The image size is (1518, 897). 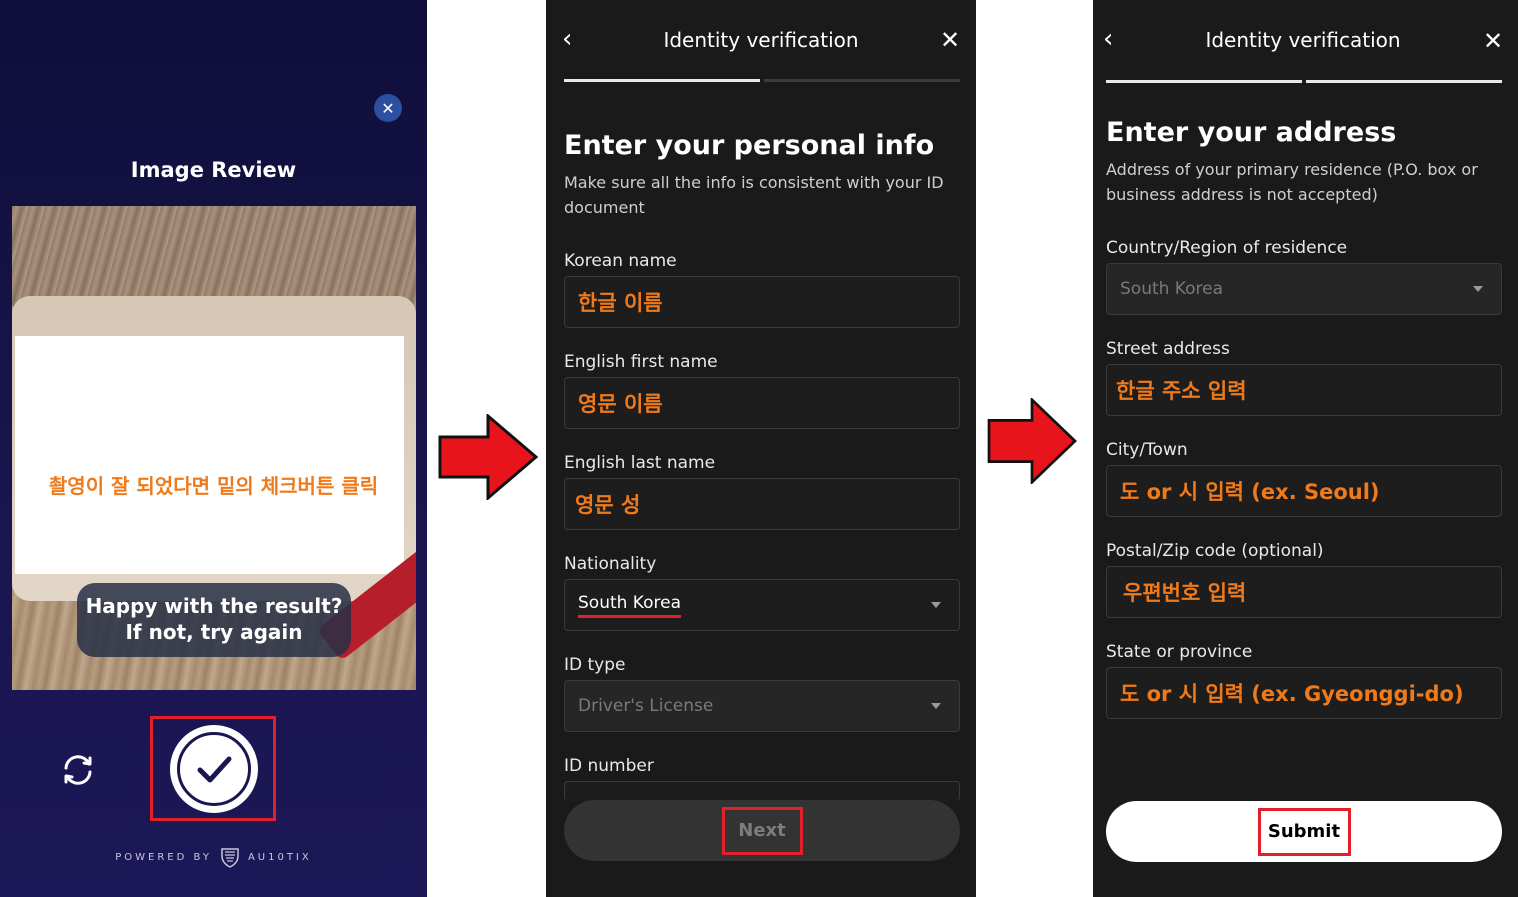 I want to click on wood-background, so click(x=214, y=256).